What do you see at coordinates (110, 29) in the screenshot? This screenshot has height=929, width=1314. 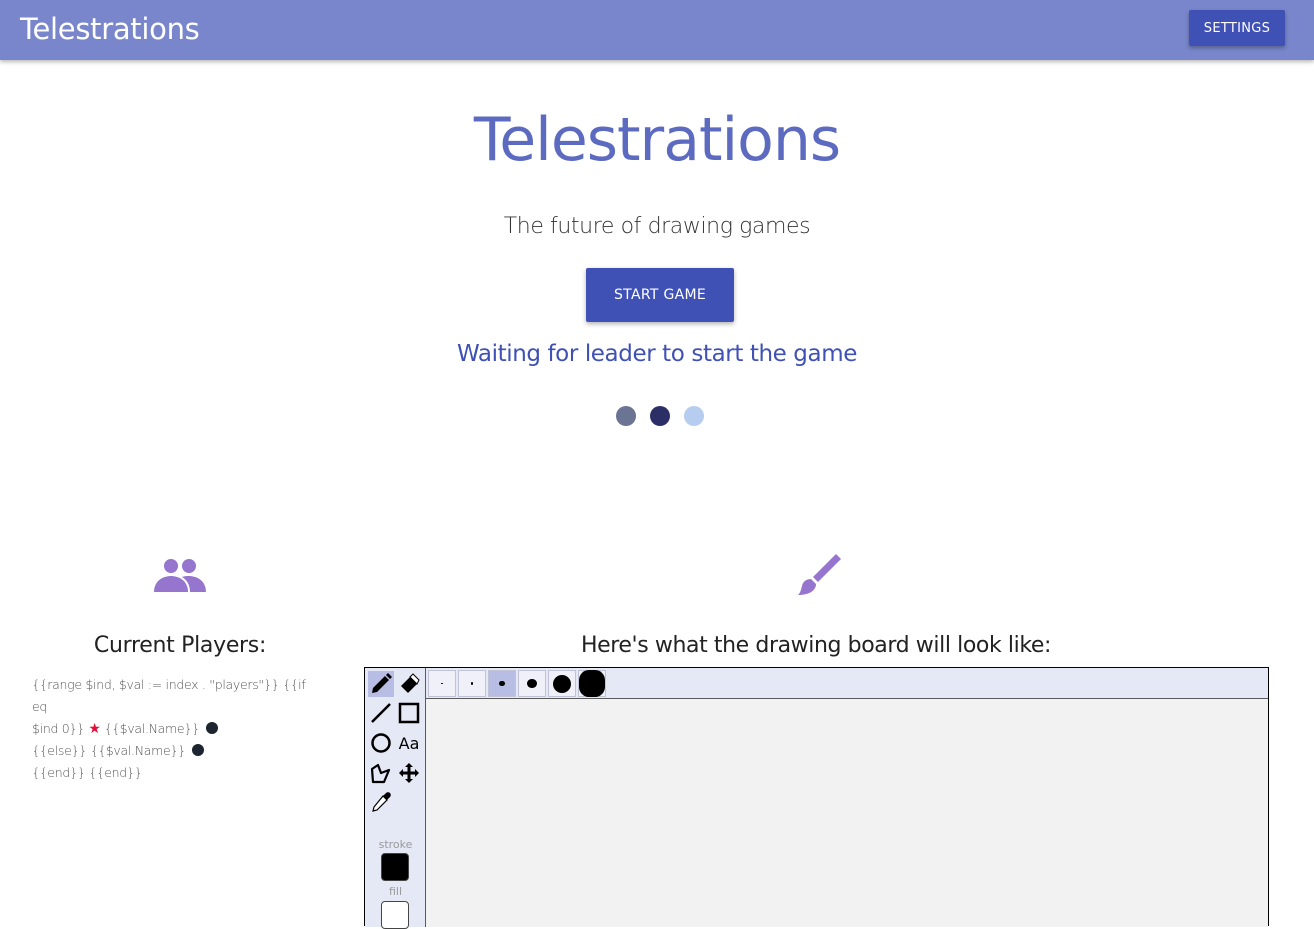 I see `app-title: Telestrations` at bounding box center [110, 29].